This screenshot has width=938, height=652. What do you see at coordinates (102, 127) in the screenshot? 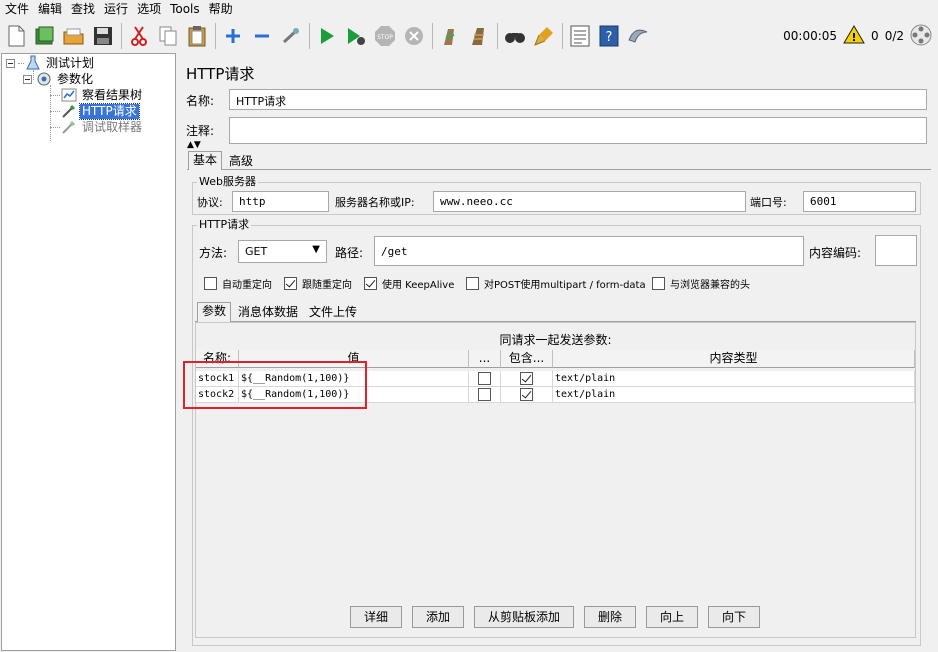
I see `tree-node-debug-sampler: 调试取样器` at bounding box center [102, 127].